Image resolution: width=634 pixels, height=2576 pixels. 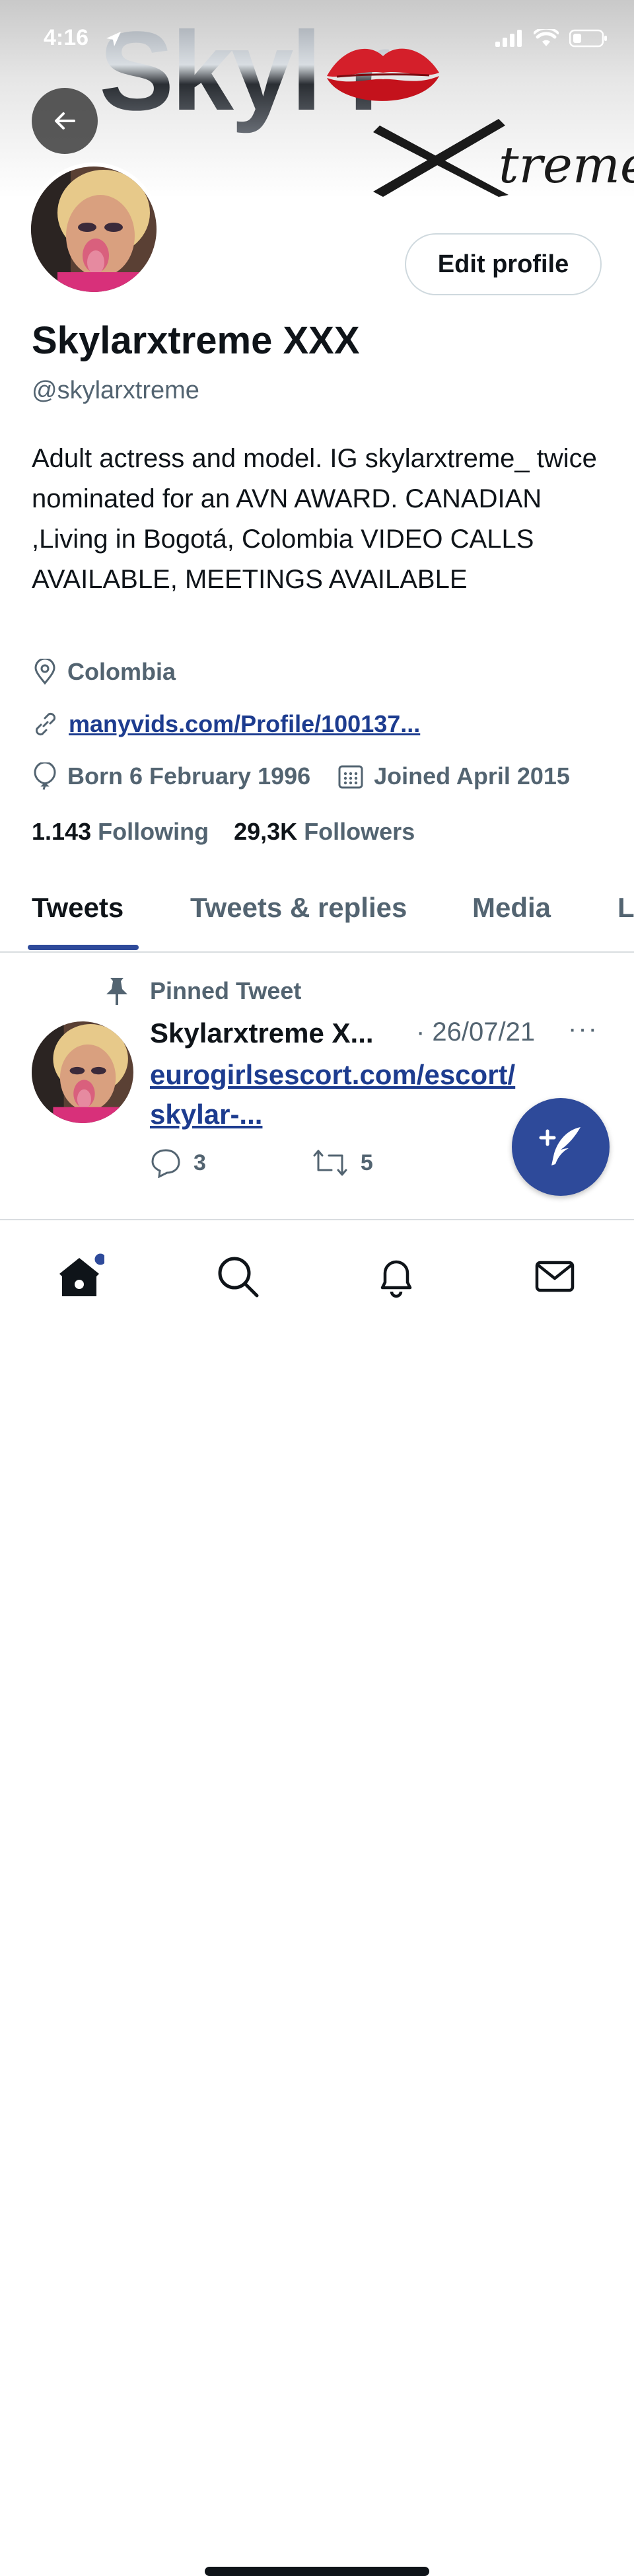 I want to click on retweet-icon, so click(x=330, y=1163).